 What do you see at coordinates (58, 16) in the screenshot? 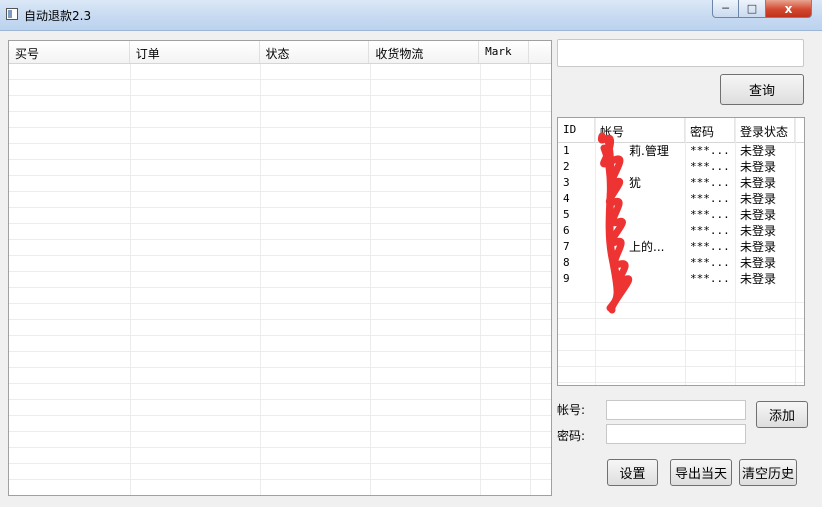
I see `window-title: 自动退款2.3` at bounding box center [58, 16].